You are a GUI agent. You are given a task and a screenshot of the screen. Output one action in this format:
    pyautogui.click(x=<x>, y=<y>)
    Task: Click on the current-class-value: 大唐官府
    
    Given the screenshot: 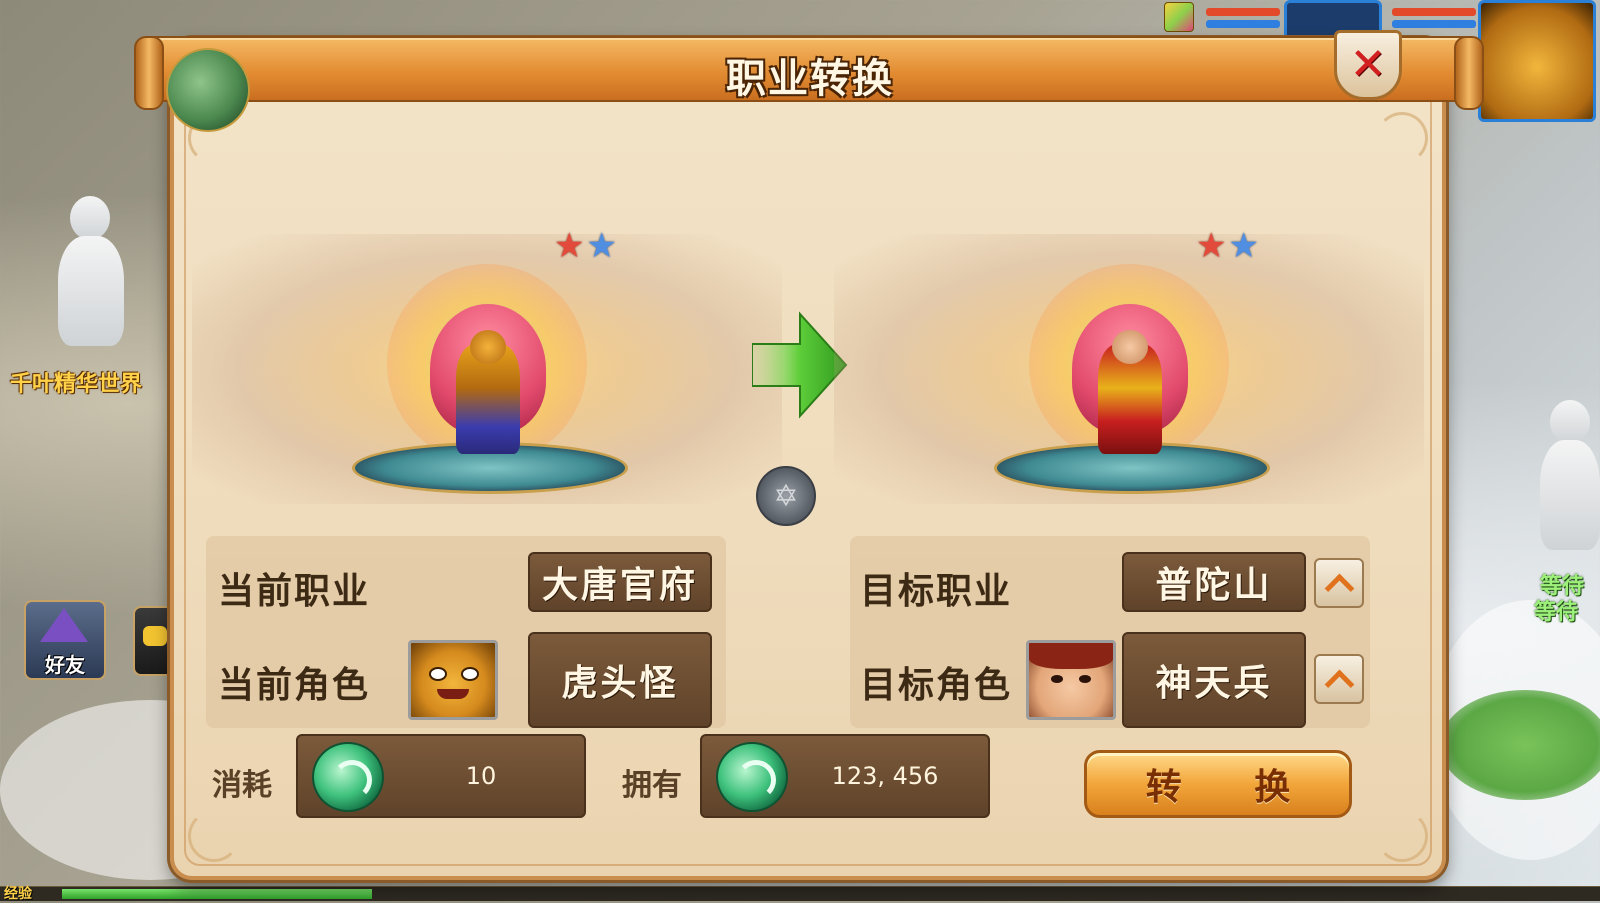 What is the action you would take?
    pyautogui.click(x=620, y=582)
    